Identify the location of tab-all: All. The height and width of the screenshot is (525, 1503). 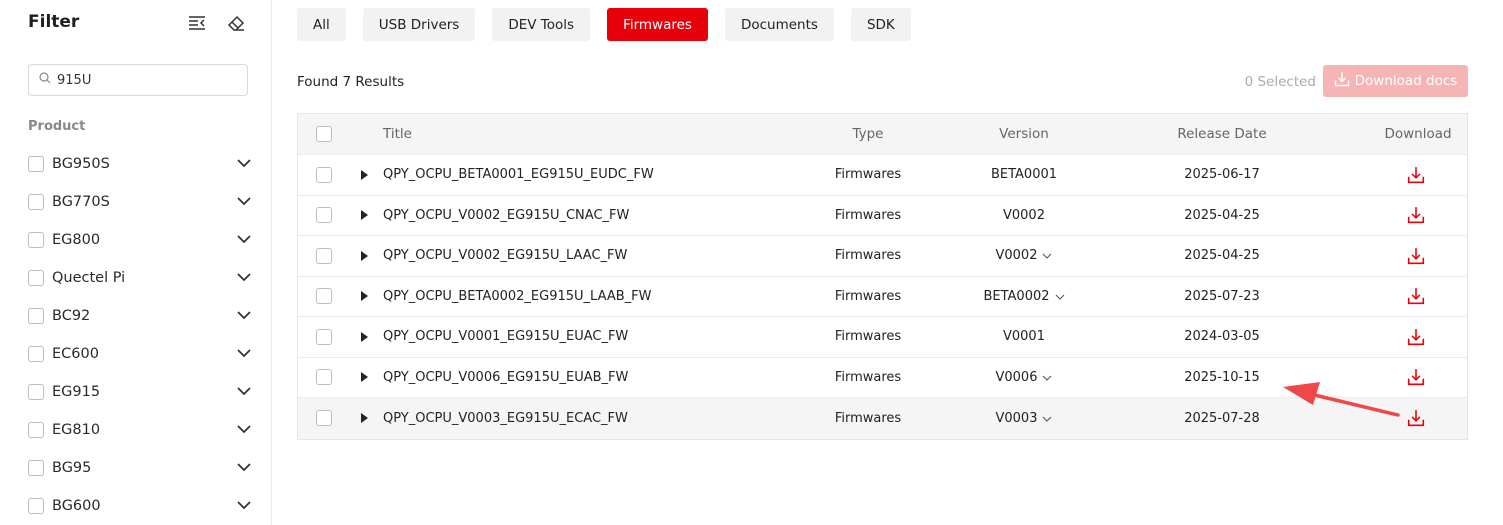
(321, 24).